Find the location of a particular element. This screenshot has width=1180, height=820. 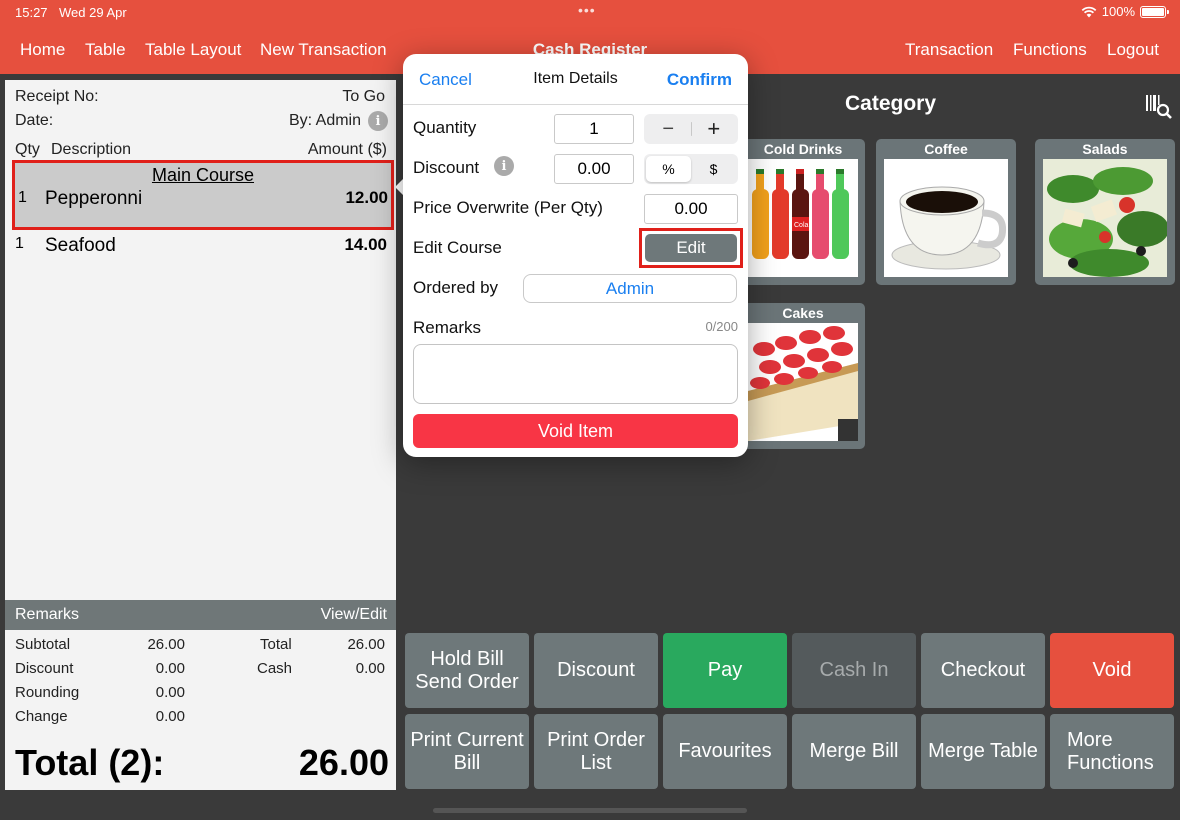

category-label: Salads is located at coordinates (1105, 149).